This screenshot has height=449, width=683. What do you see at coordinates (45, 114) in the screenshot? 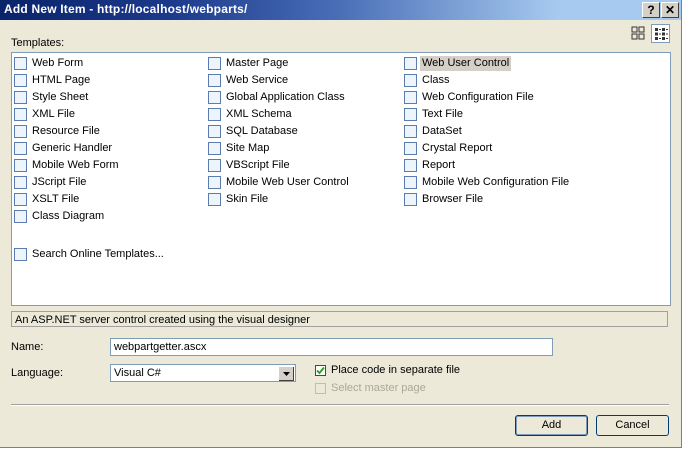
I see `template-item: XML File` at bounding box center [45, 114].